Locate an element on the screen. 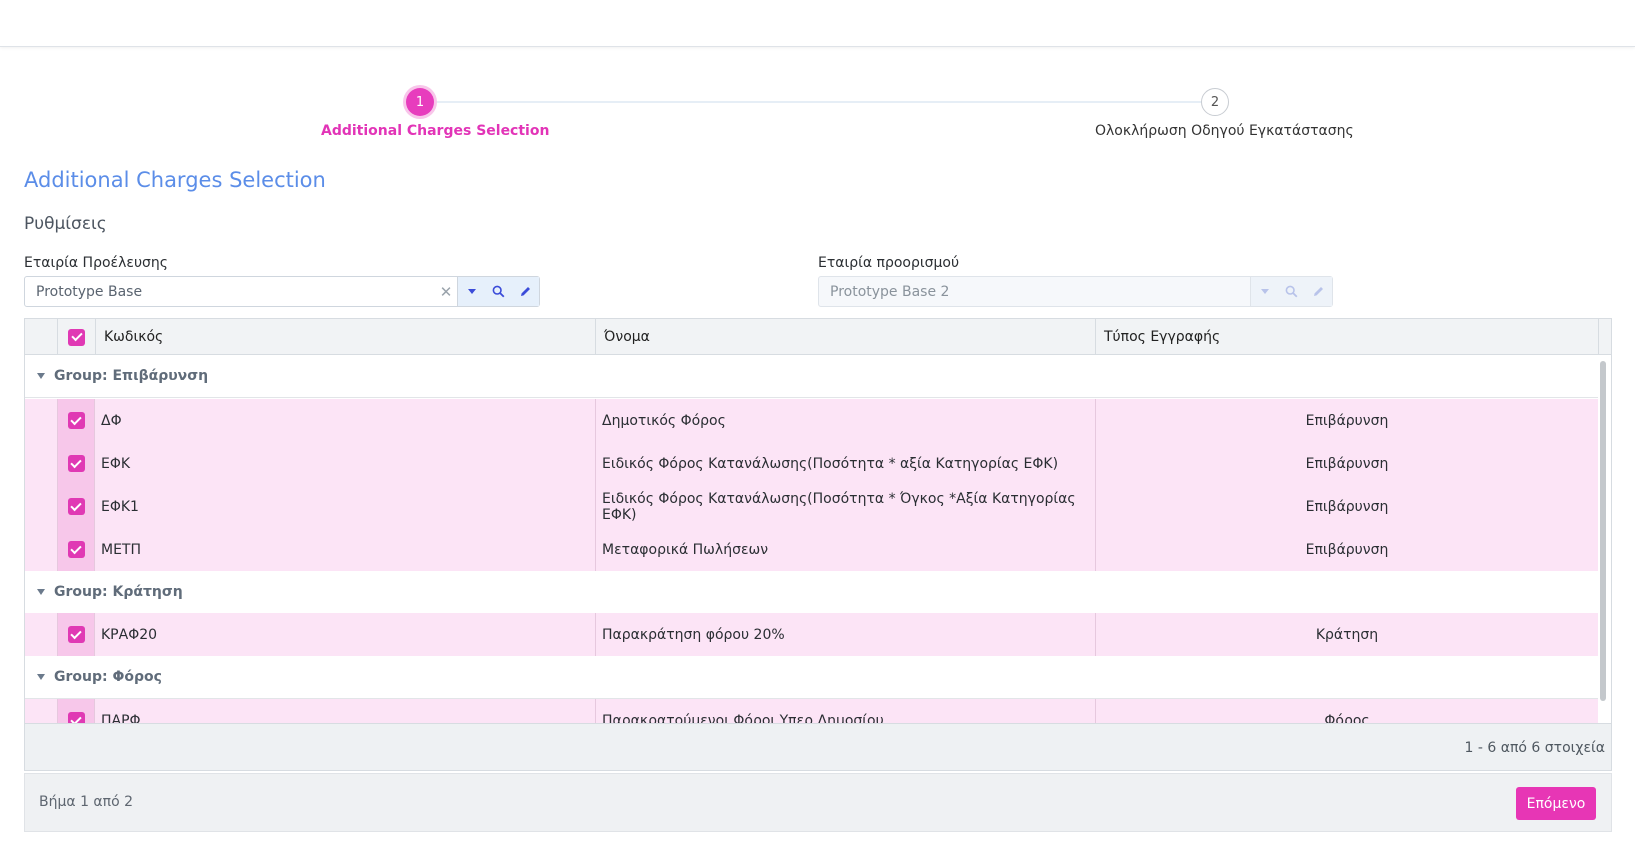 Image resolution: width=1635 pixels, height=847 pixels. target-company-label: Εταιρία προορισμού is located at coordinates (889, 263).